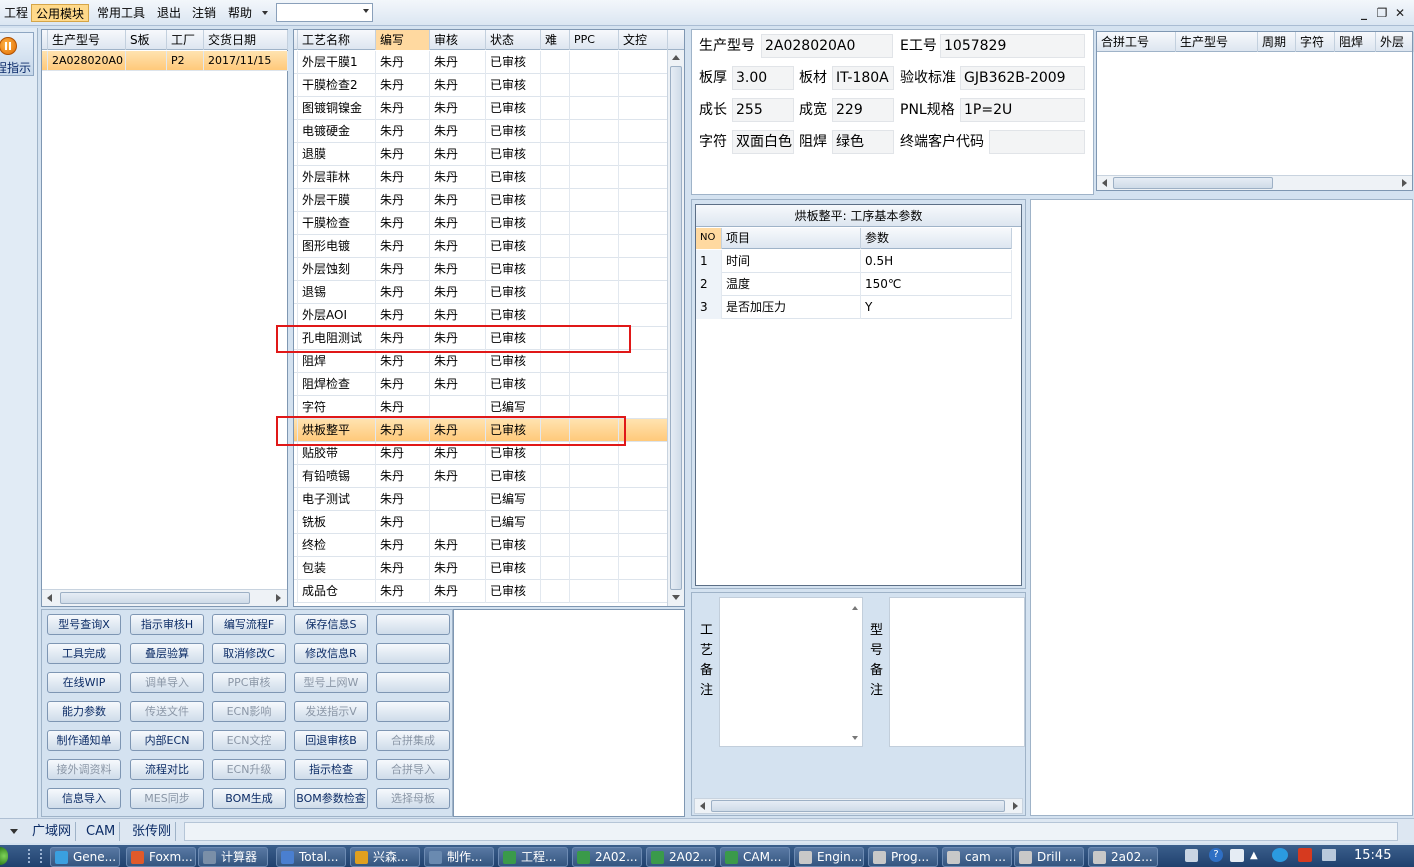  What do you see at coordinates (481, 315) in the screenshot?
I see `table-row: 外层AOI 朱丹 朱丹 已审核` at bounding box center [481, 315].